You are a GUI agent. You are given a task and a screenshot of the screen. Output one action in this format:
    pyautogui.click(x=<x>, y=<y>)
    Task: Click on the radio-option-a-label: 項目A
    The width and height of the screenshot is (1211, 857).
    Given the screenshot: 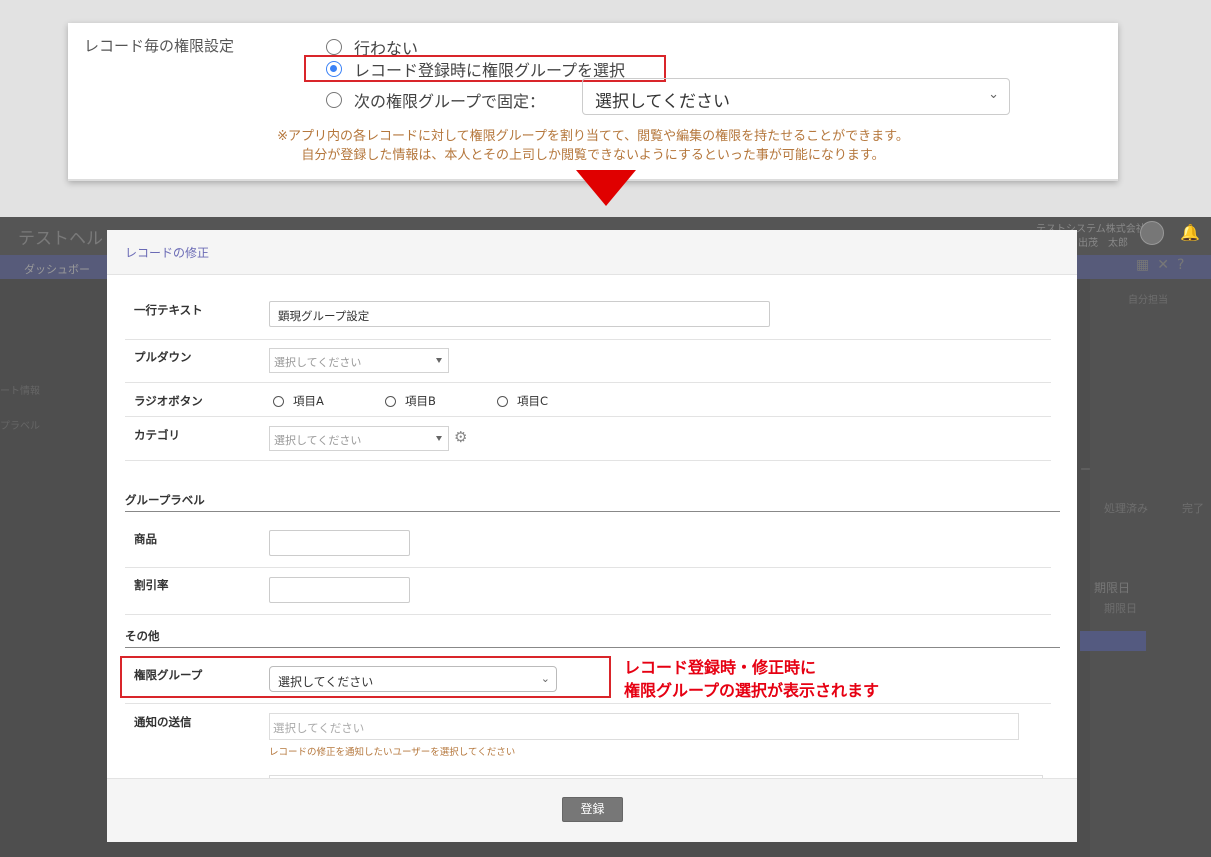 What is the action you would take?
    pyautogui.click(x=308, y=401)
    